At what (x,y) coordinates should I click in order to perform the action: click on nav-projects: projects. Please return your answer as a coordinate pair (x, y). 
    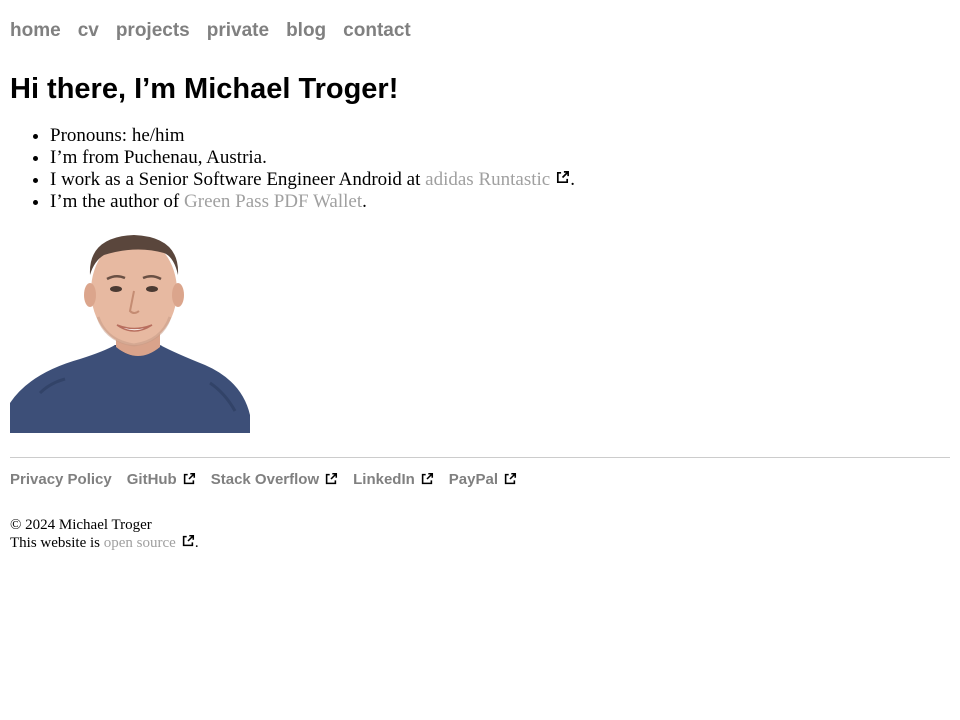
    Looking at the image, I should click on (153, 31).